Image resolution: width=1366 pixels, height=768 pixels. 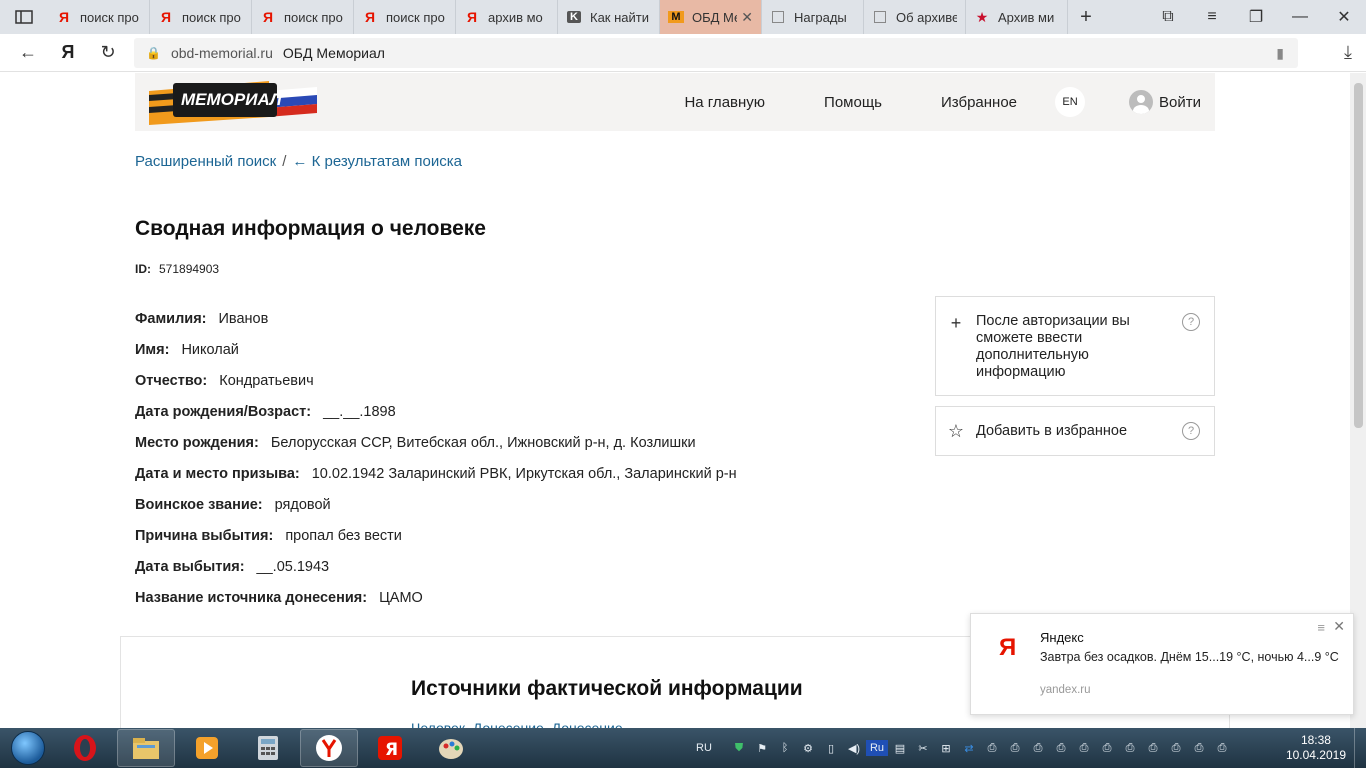 I want to click on id-label: ID:, so click(x=143, y=269).